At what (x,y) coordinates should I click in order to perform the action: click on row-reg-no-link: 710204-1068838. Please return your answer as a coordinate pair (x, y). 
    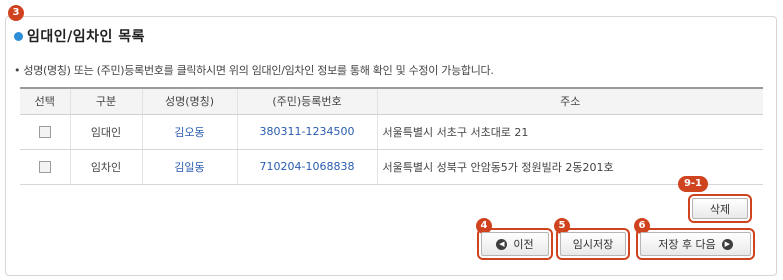
    Looking at the image, I should click on (306, 167).